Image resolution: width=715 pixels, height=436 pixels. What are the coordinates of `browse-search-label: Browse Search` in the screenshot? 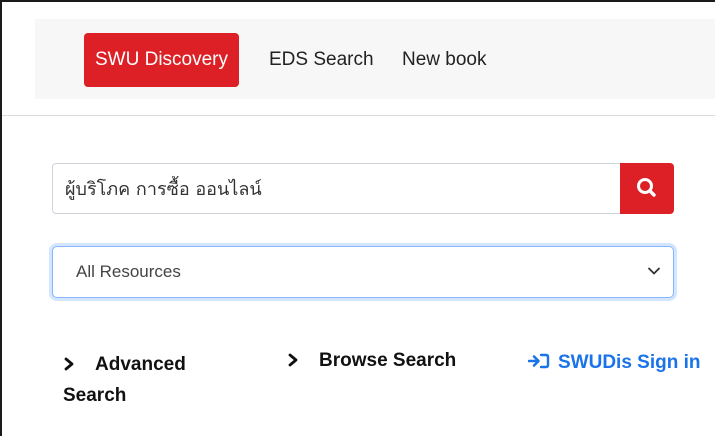 It's located at (388, 360).